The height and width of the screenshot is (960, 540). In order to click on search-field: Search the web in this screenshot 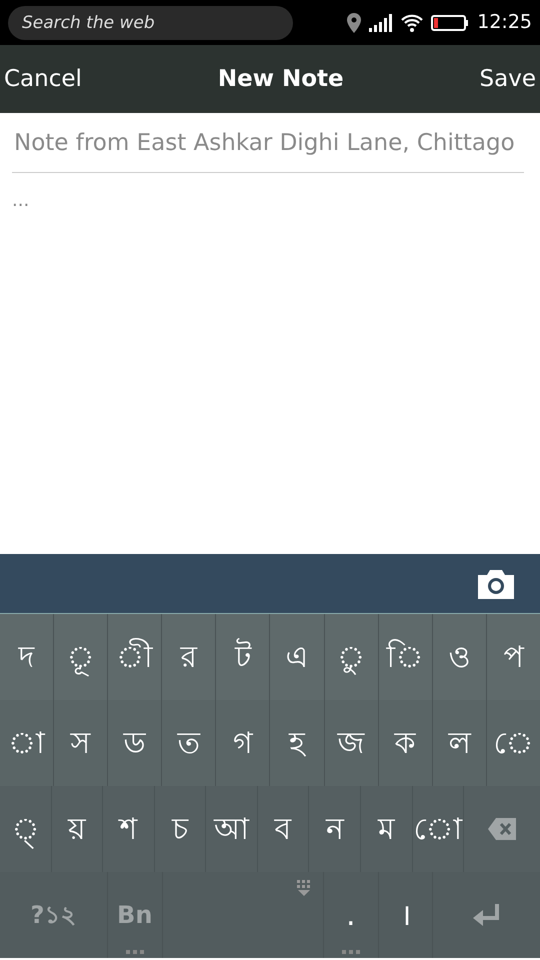, I will do `click(150, 23)`.